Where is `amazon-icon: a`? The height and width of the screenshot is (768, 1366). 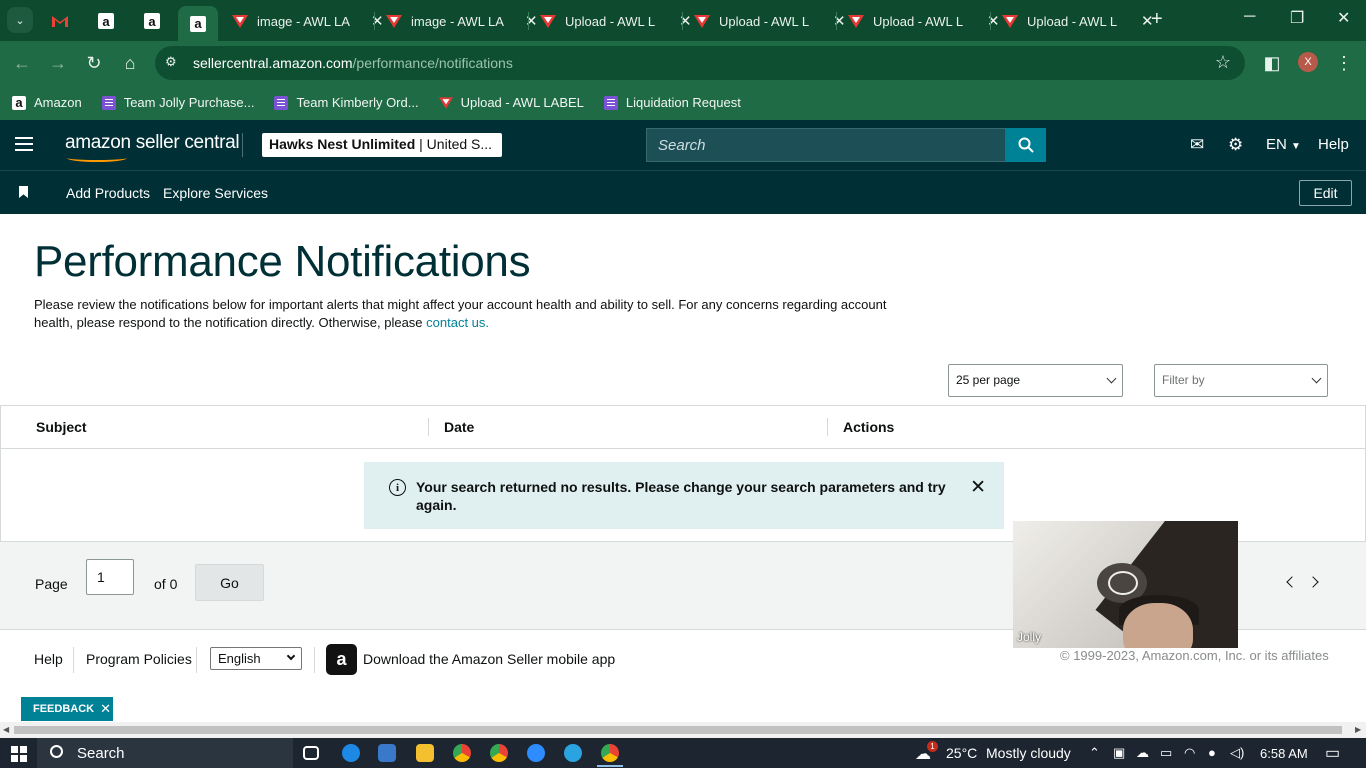 amazon-icon: a is located at coordinates (152, 21).